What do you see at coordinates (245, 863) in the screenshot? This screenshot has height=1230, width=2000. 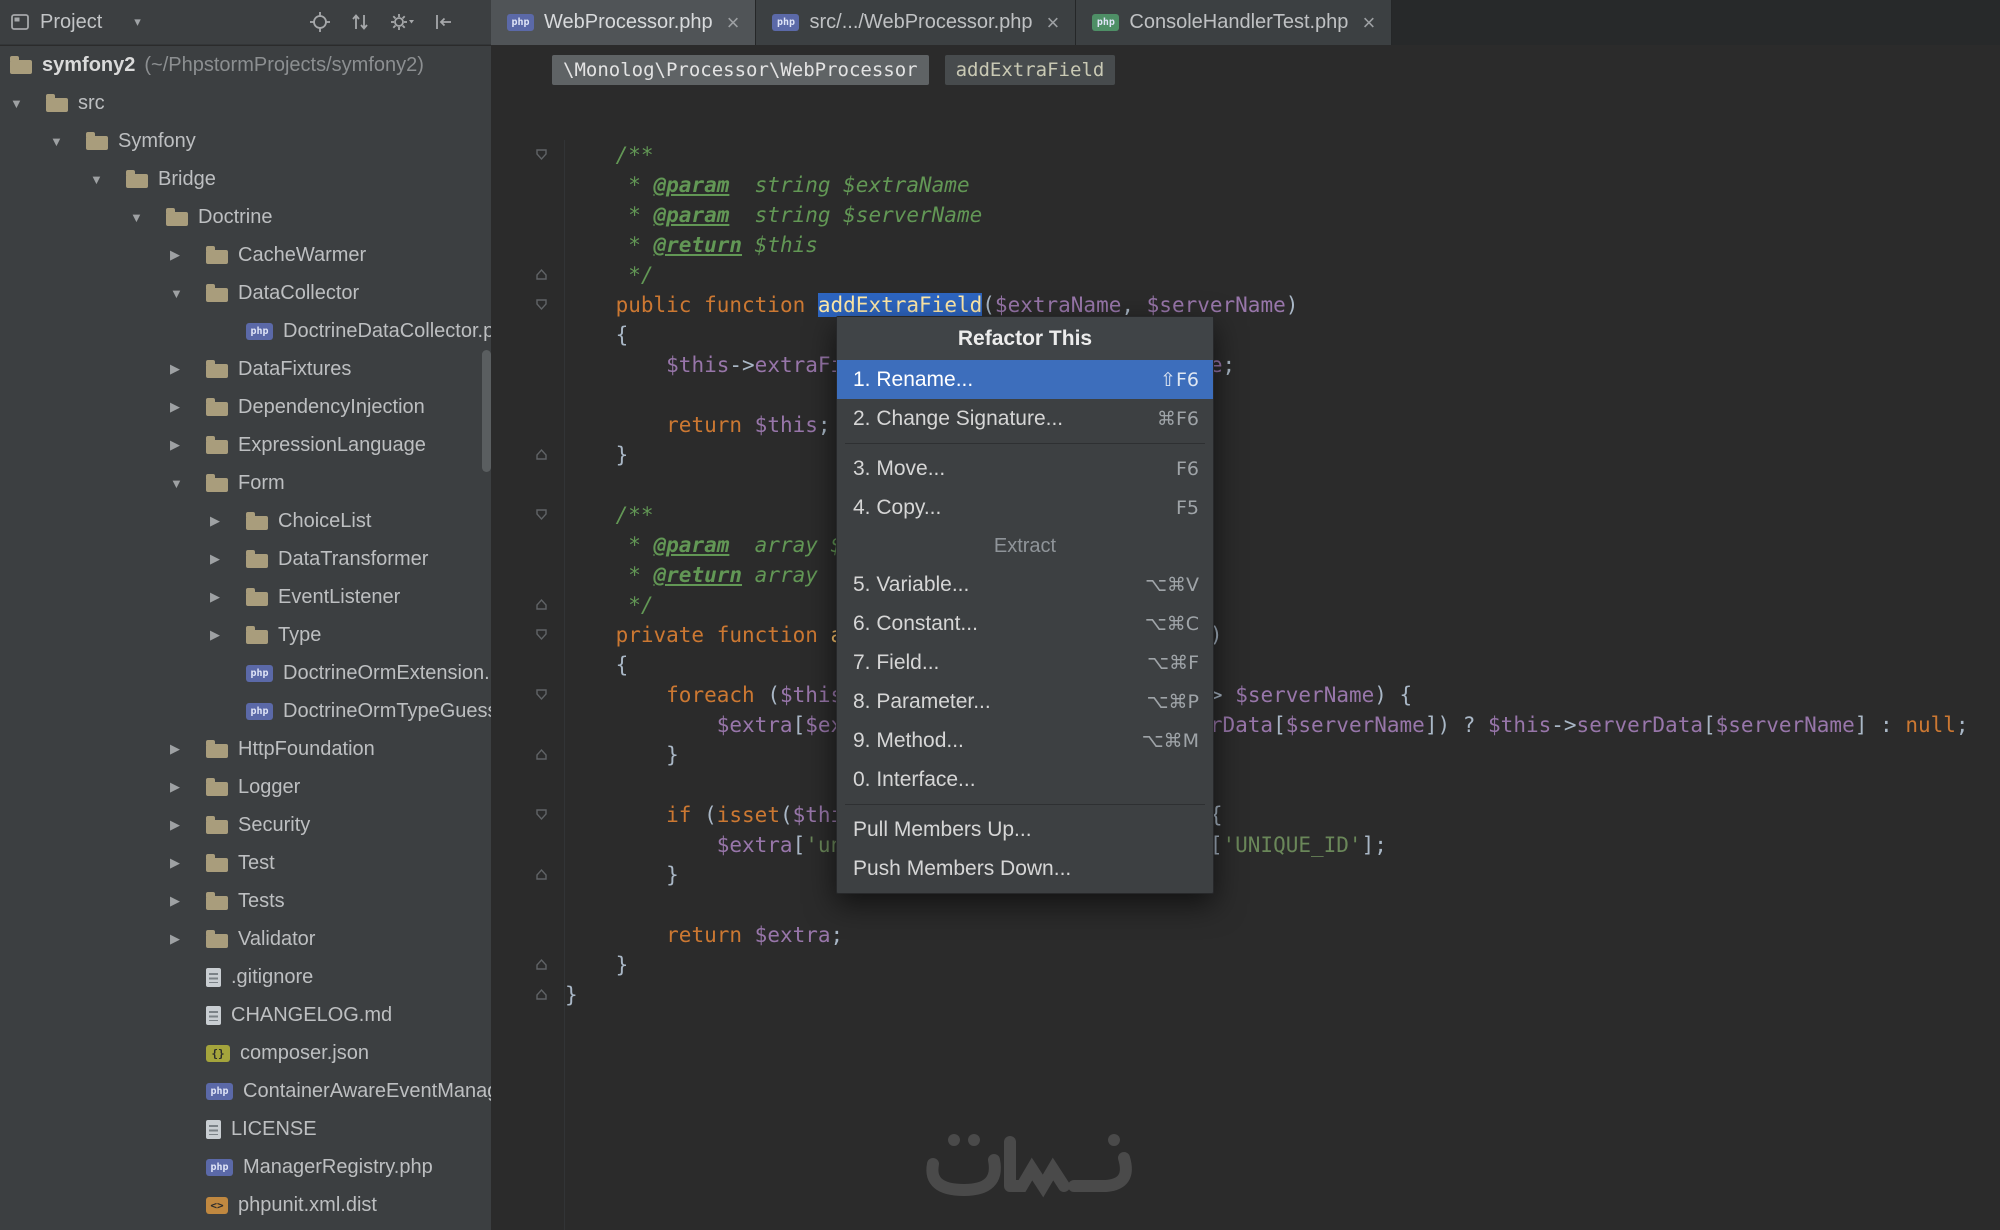 I see `tree-item: ▶ Test` at bounding box center [245, 863].